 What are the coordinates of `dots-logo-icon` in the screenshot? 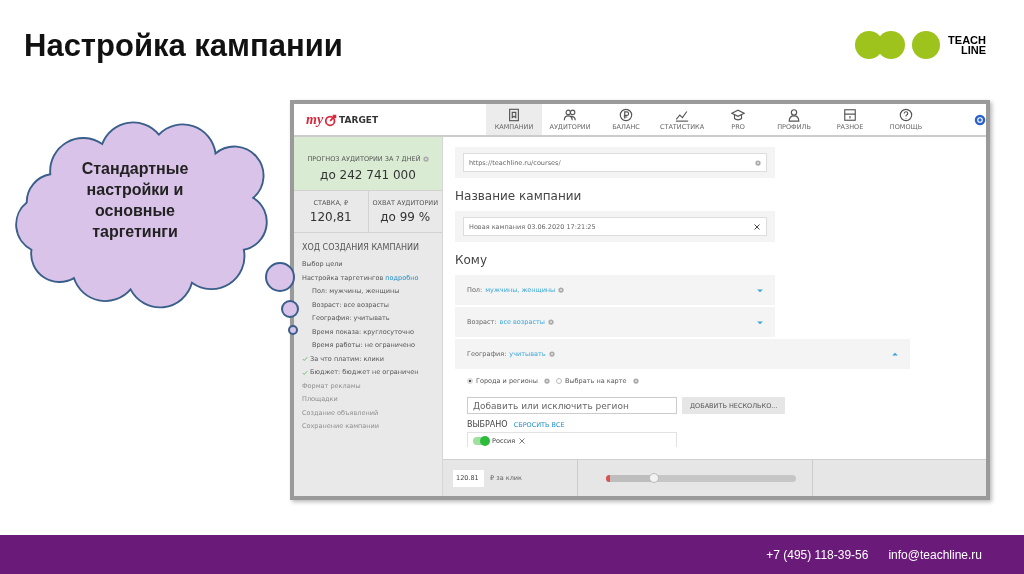 It's located at (898, 45).